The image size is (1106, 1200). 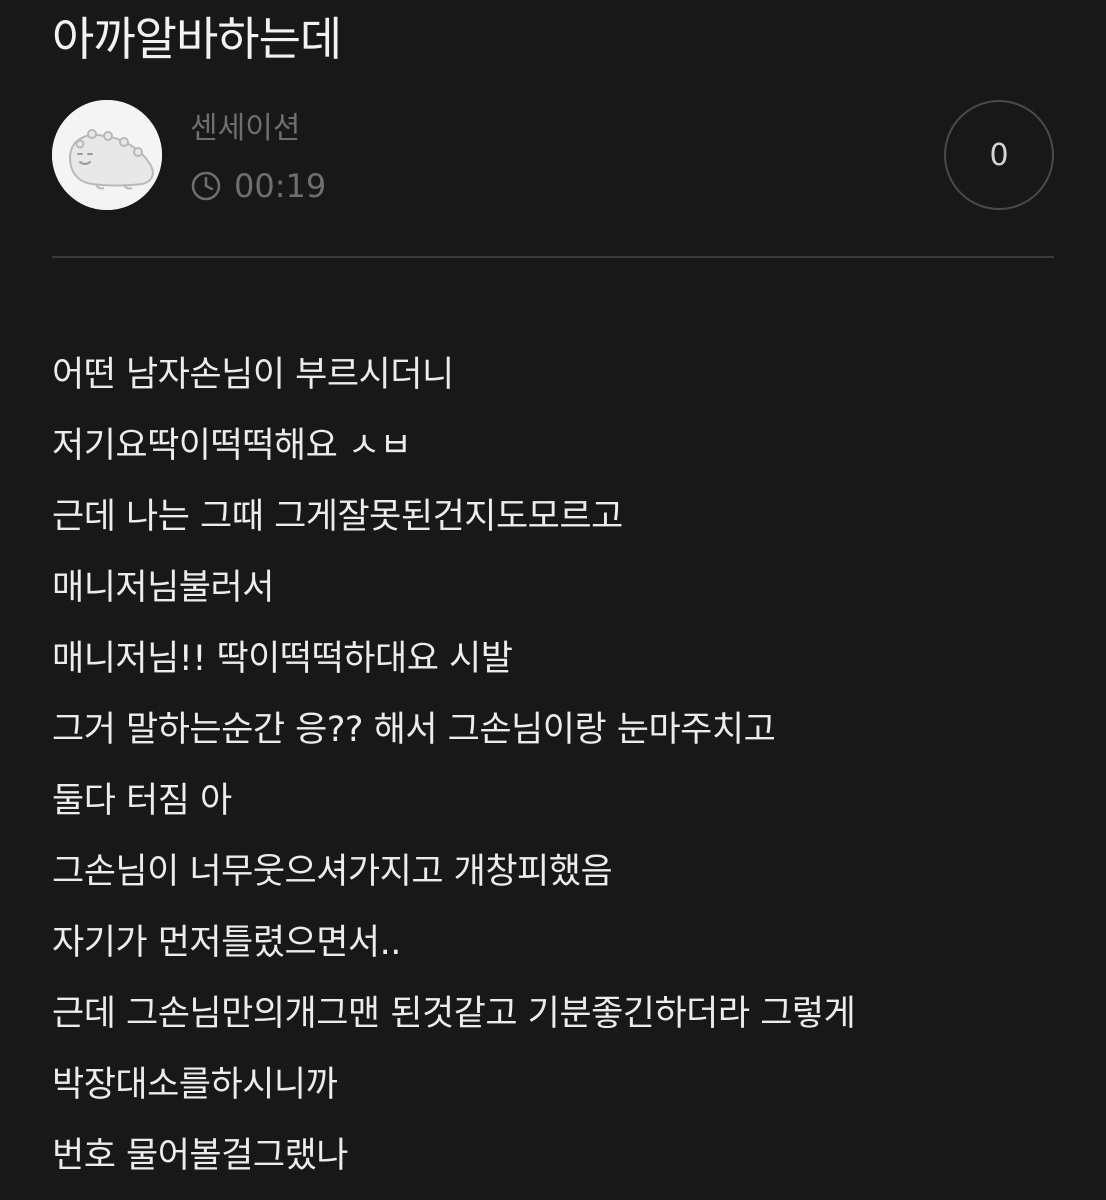 I want to click on post-line: 매니저님불러서, so click(x=163, y=588).